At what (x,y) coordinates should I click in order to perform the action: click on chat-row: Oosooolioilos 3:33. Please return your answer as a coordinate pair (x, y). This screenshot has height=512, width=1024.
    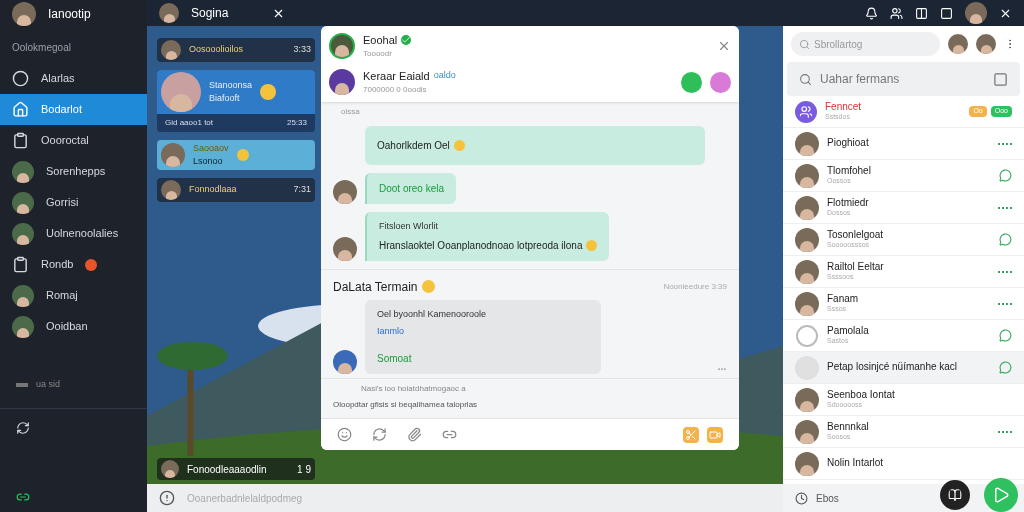
    Looking at the image, I should click on (236, 50).